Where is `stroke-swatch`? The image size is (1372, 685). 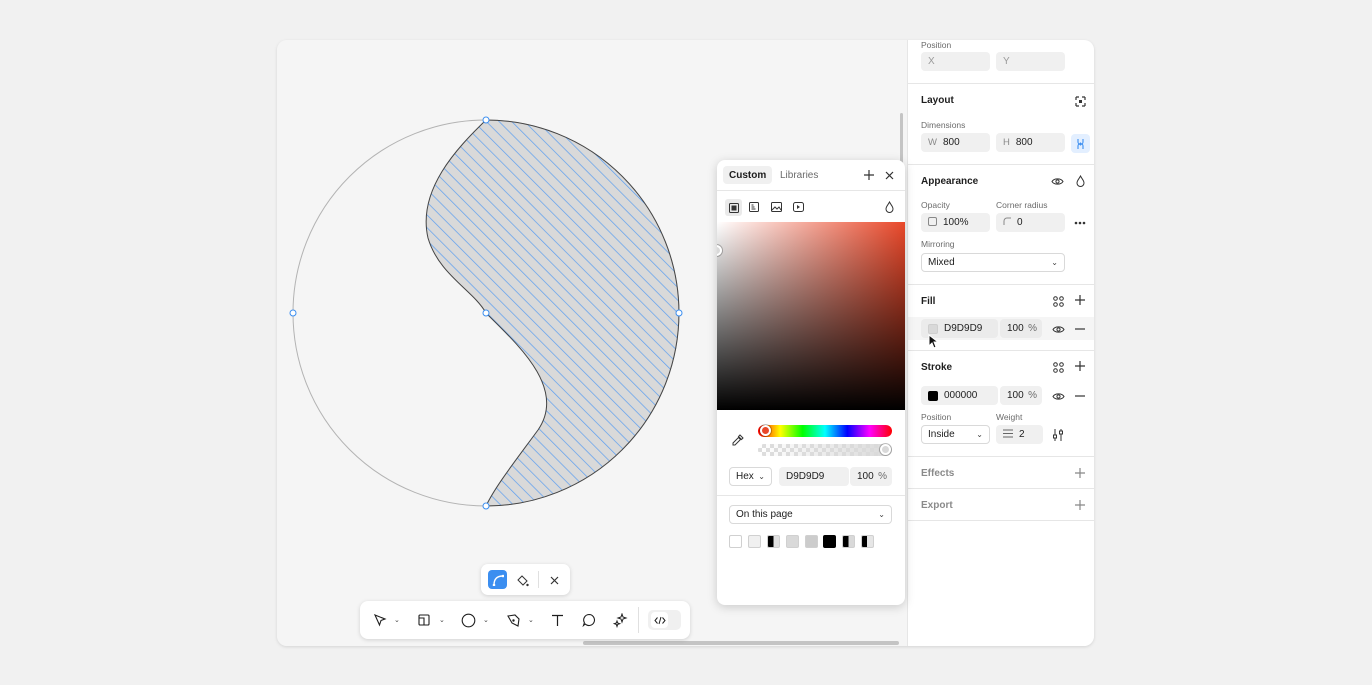
stroke-swatch is located at coordinates (933, 395).